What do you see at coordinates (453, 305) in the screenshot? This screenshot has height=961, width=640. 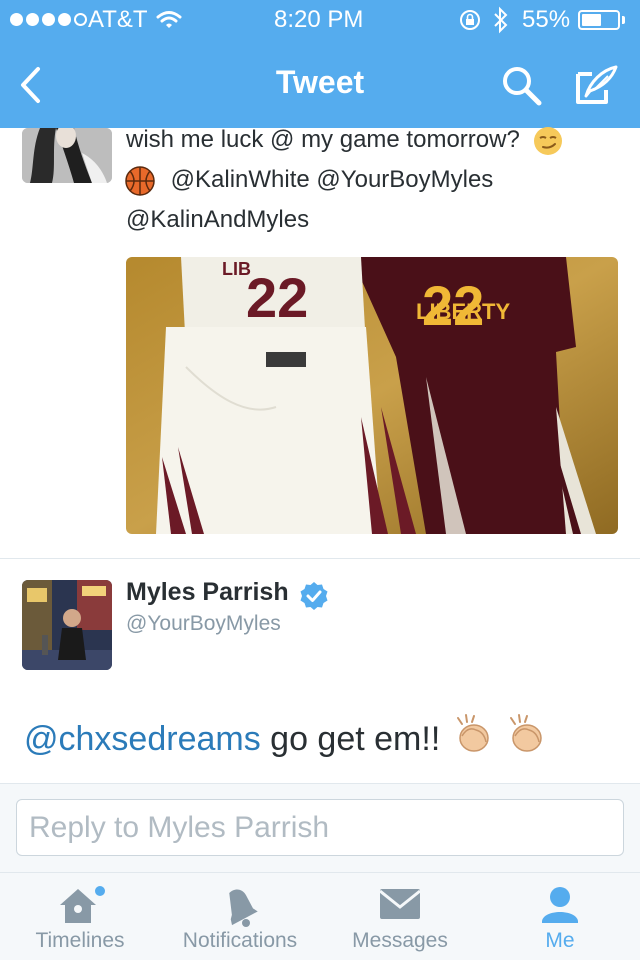 I see `jersey-number-maroon: 22` at bounding box center [453, 305].